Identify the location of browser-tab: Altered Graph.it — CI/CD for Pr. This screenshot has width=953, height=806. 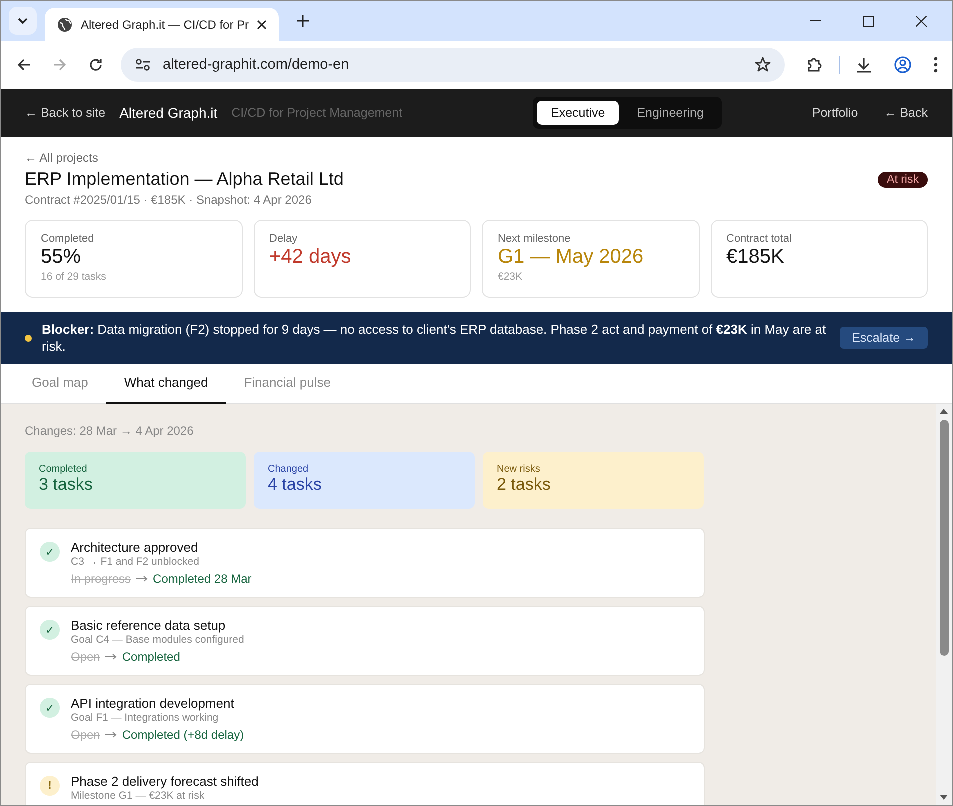
(162, 24).